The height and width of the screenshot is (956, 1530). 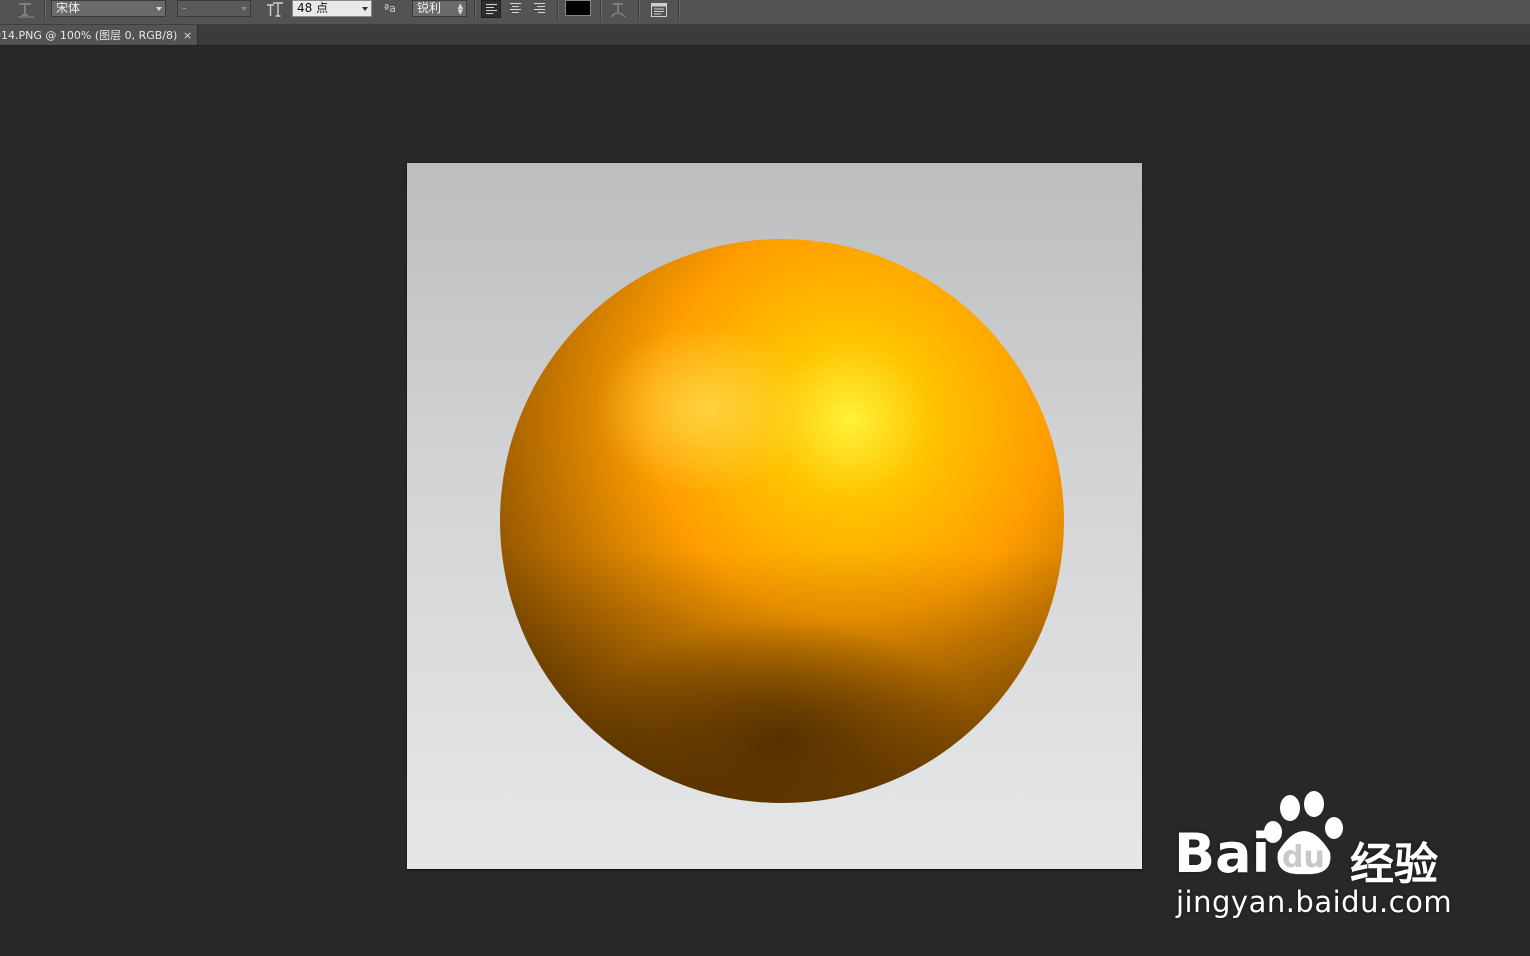 I want to click on document-tab-title: 014.PNG @ 100% (图层 0, RGB/8), so click(x=89, y=35).